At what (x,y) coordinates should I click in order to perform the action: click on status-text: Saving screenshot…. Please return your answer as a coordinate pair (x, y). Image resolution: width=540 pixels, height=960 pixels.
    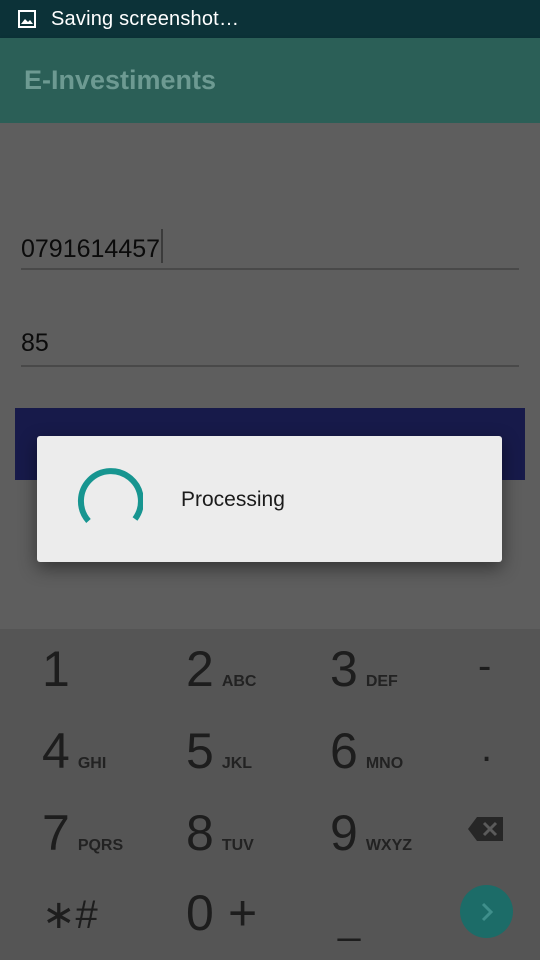
    Looking at the image, I should click on (145, 18).